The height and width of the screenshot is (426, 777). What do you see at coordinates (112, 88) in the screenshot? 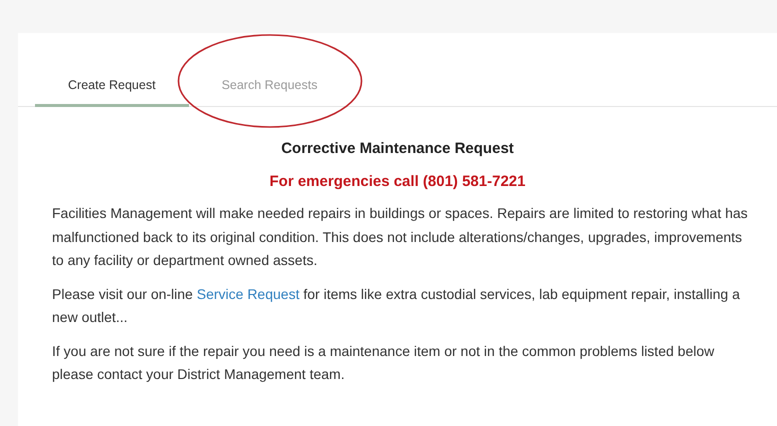
I see `tab: Create Request` at bounding box center [112, 88].